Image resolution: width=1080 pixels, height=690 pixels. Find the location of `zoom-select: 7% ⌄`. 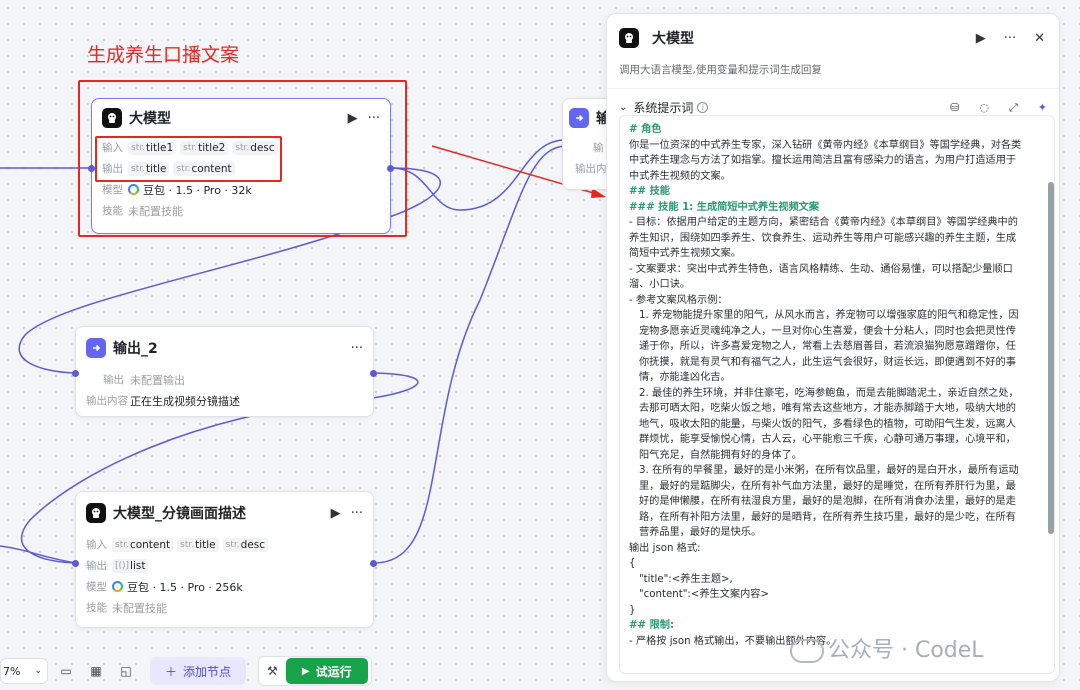

zoom-select: 7% ⌄ is located at coordinates (24, 671).